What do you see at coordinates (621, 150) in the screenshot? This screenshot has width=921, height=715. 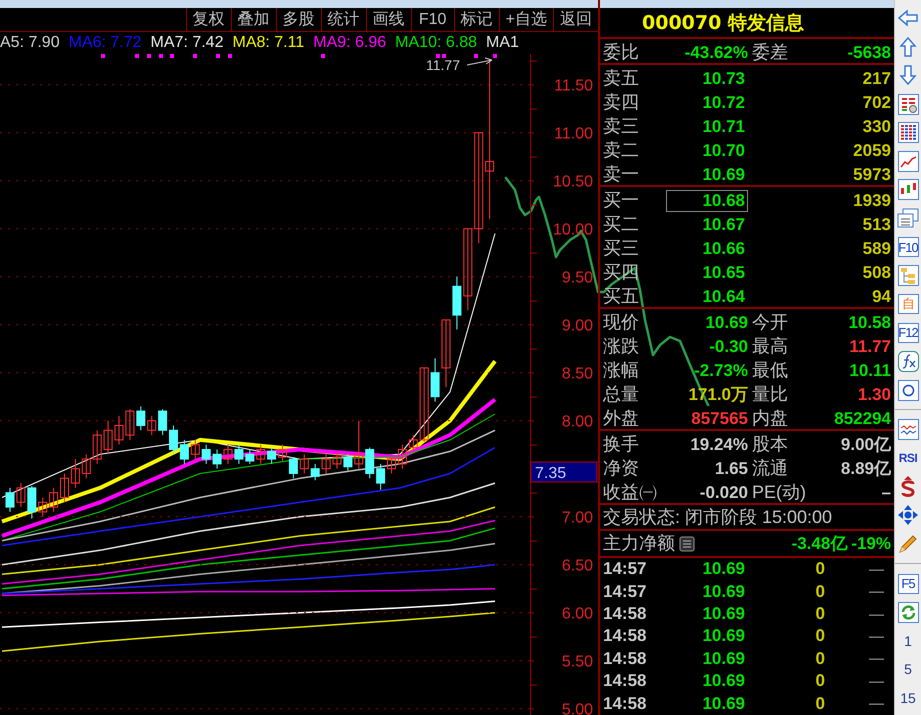 I see `order-level-label: 卖二` at bounding box center [621, 150].